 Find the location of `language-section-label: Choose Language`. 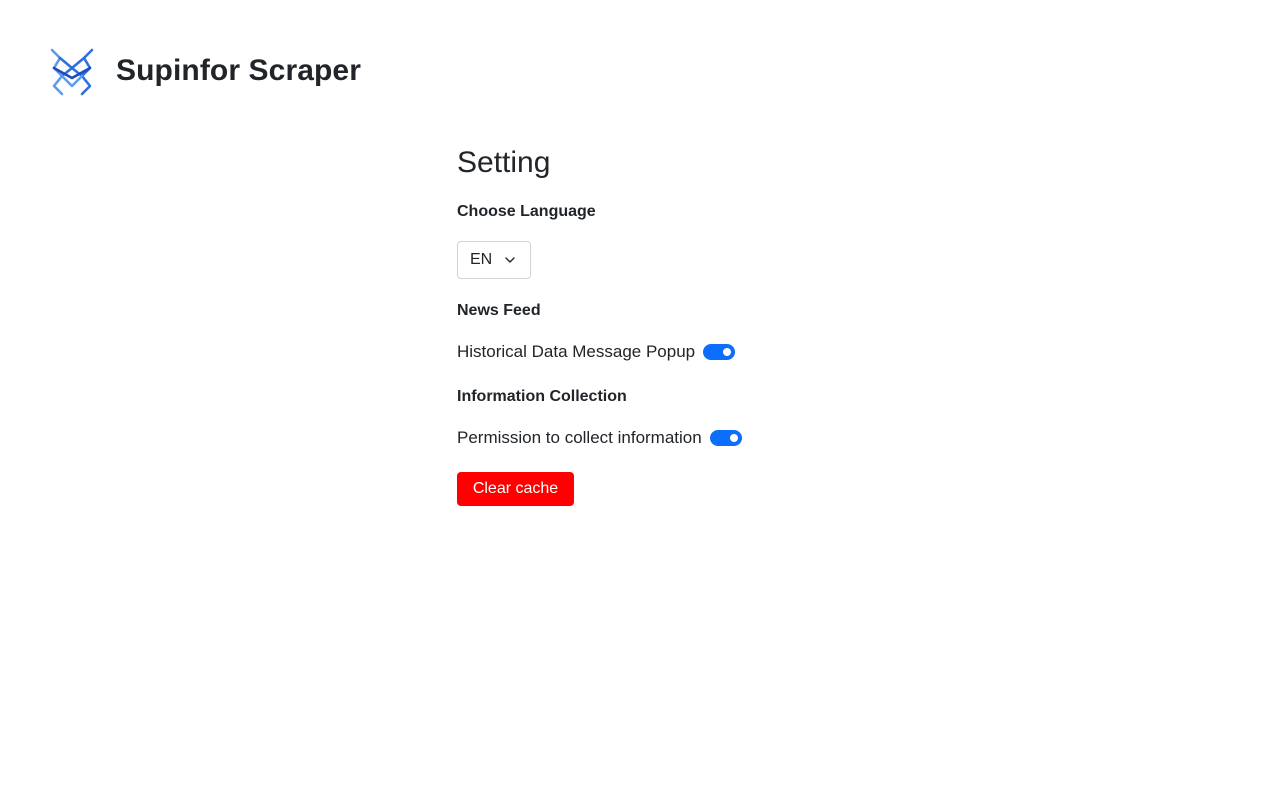

language-section-label: Choose Language is located at coordinates (526, 211).